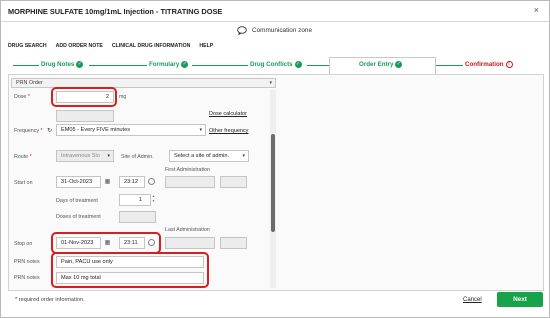 The image size is (550, 318). Describe the element at coordinates (135, 200) in the screenshot. I see `days-of-treatment-input: 1` at that location.